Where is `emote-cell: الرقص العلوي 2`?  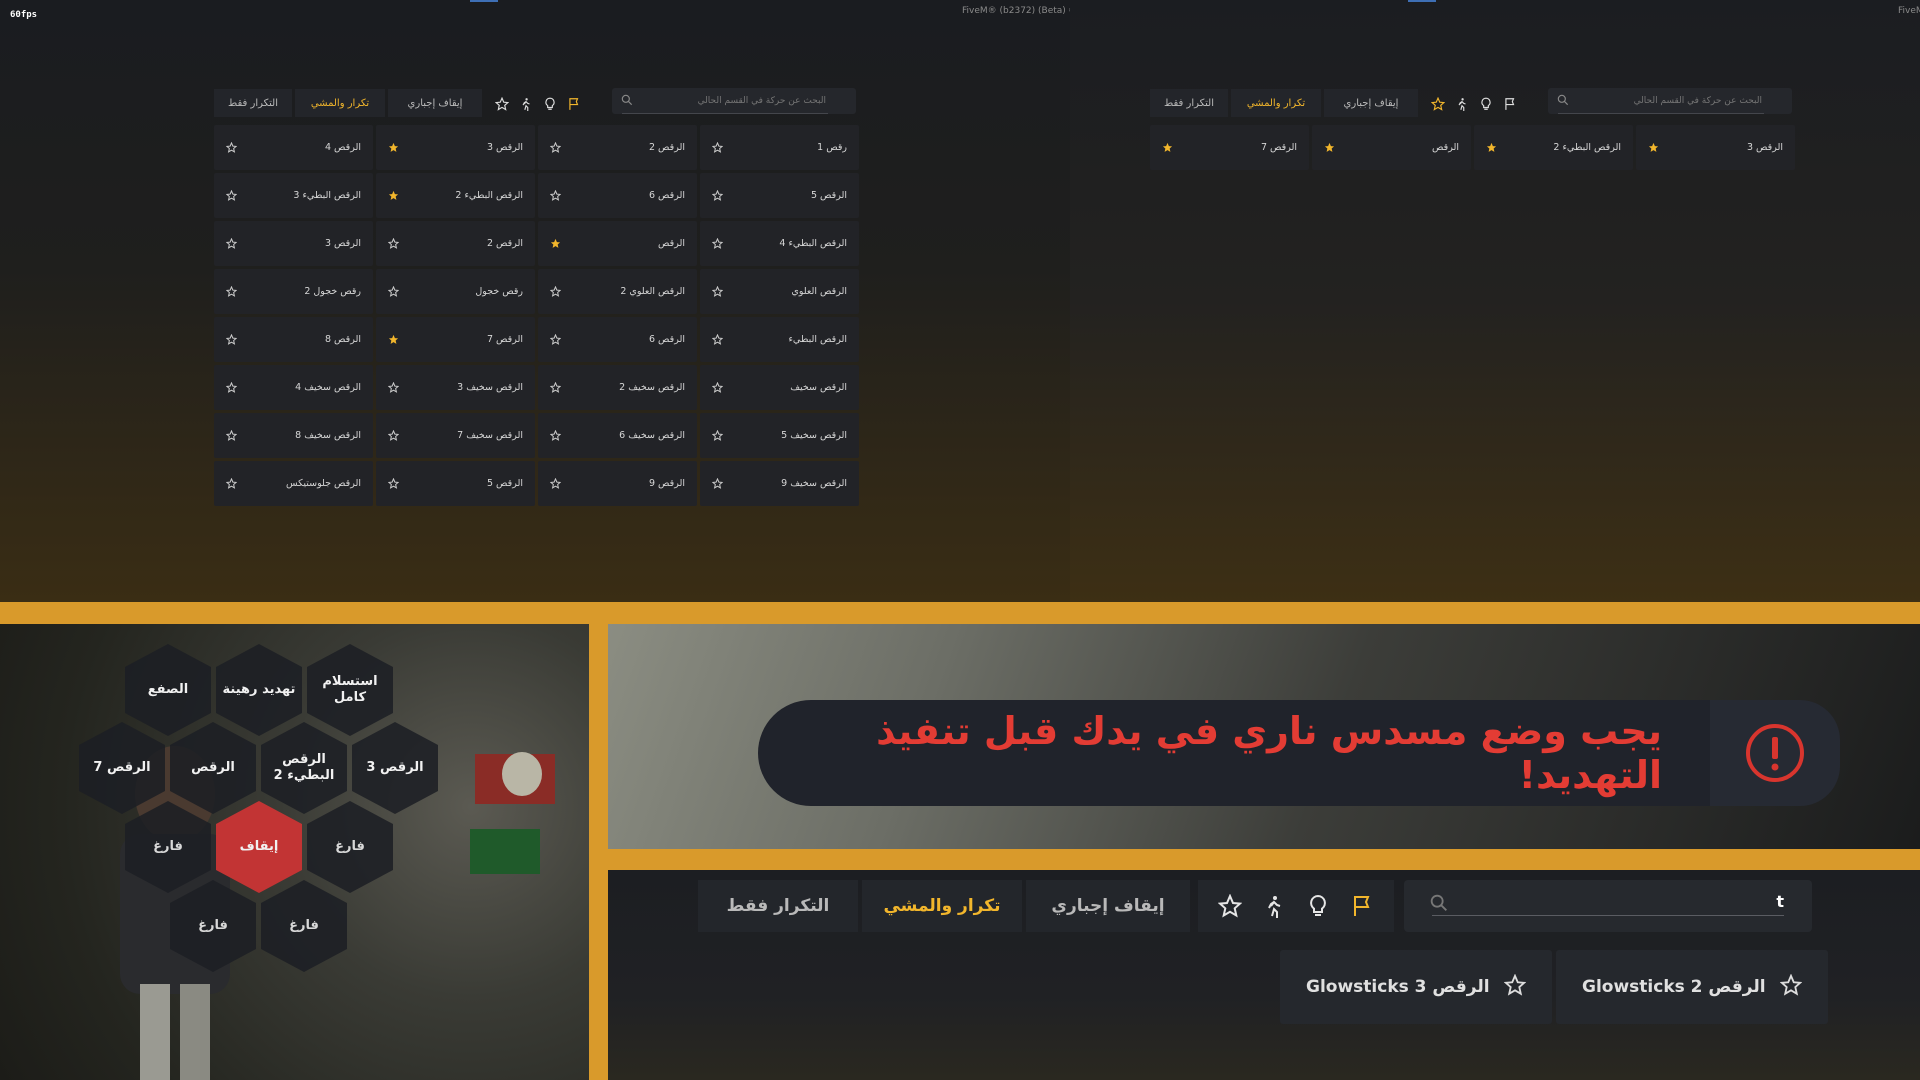 emote-cell: الرقص العلوي 2 is located at coordinates (617, 291).